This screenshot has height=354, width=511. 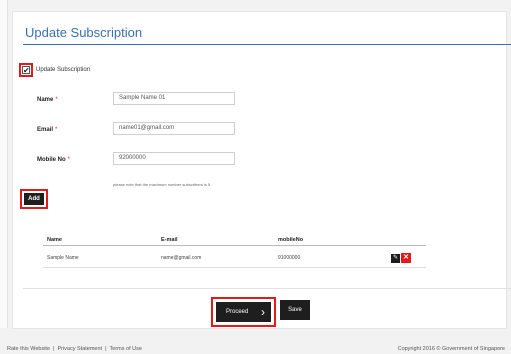 I want to click on edit-row-button: ✎, so click(x=395, y=258).